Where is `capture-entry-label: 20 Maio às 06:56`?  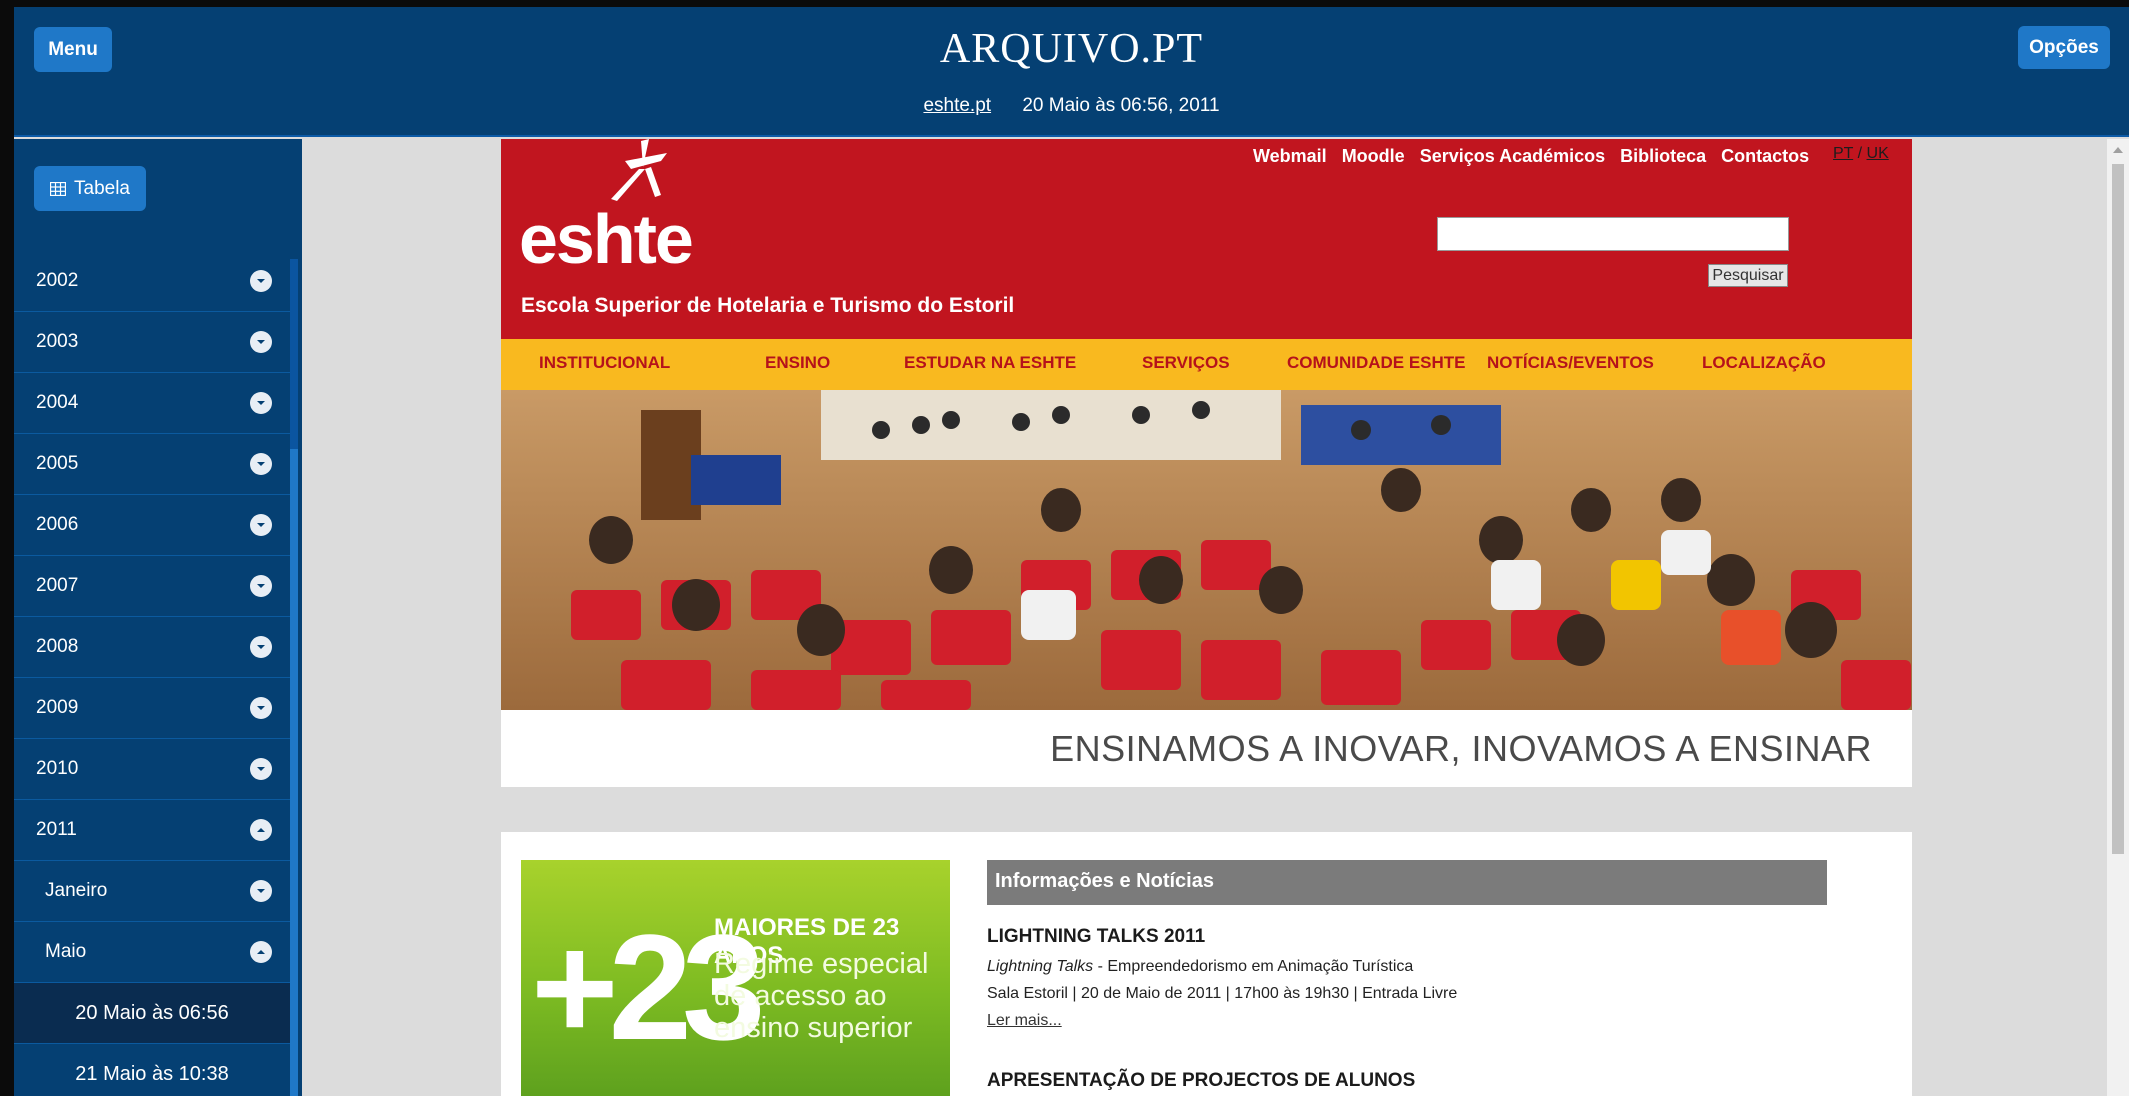 capture-entry-label: 20 Maio às 06:56 is located at coordinates (152, 1012).